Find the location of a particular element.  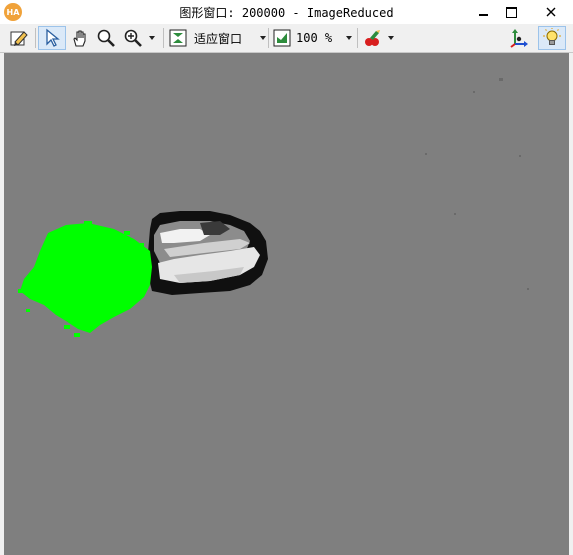

title-bar: HA 图形窗口: 200000 - ImageReduced is located at coordinates (286, 12).